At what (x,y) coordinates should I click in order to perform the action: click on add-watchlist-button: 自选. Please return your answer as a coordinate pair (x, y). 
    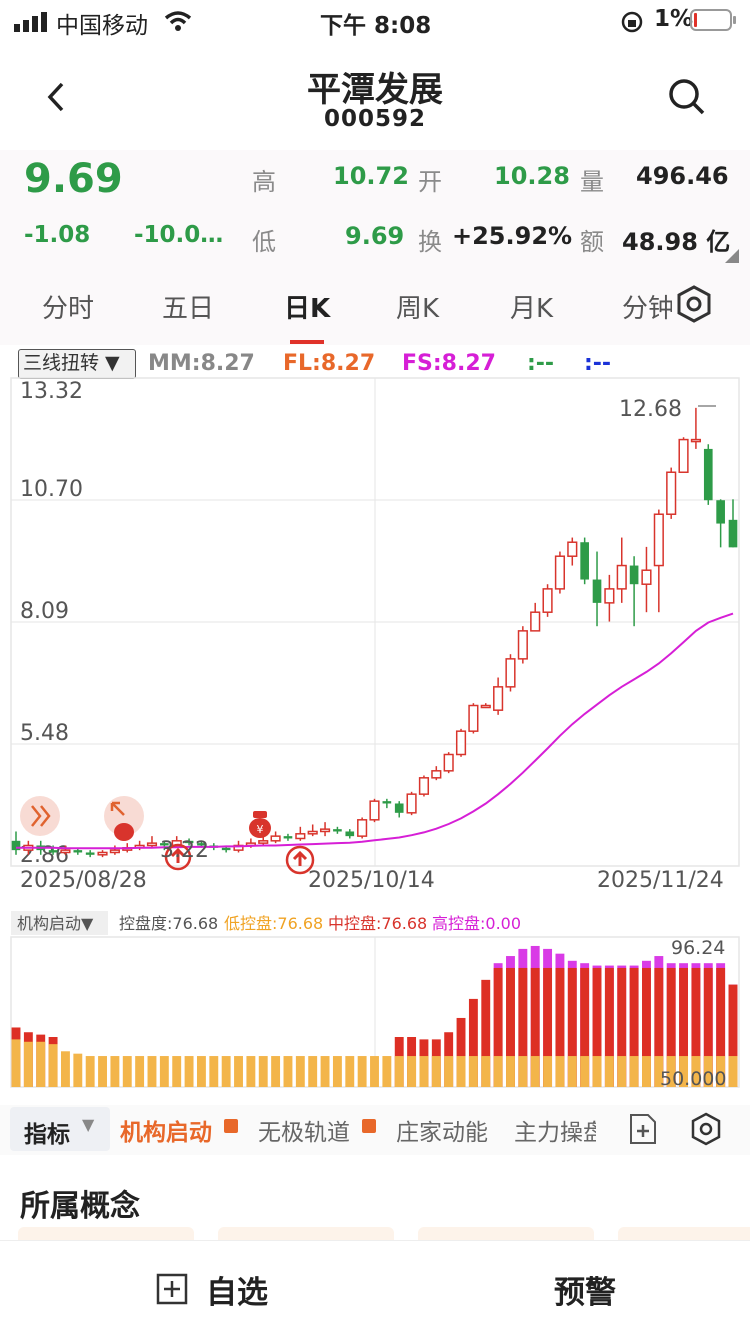
    Looking at the image, I should click on (220, 1288).